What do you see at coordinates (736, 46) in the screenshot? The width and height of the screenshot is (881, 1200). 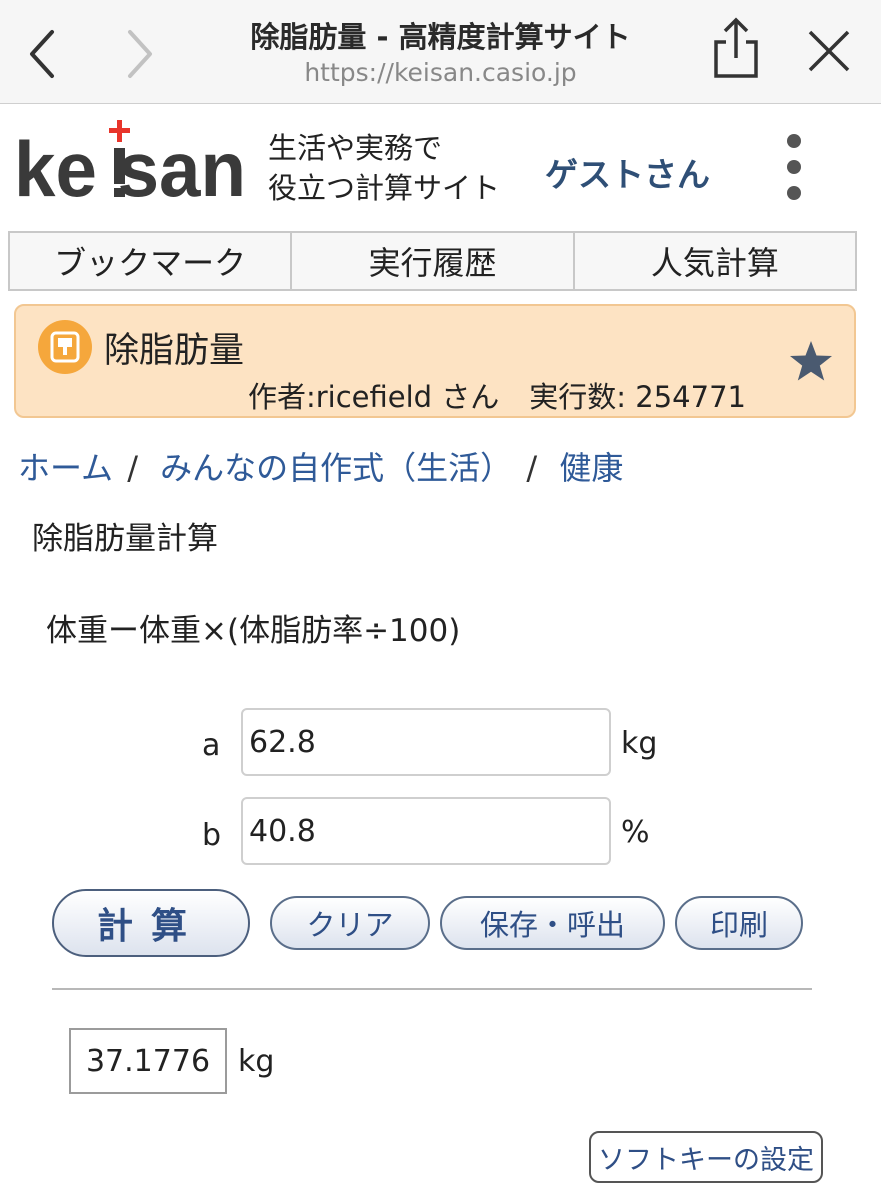 I see `share-icon` at bounding box center [736, 46].